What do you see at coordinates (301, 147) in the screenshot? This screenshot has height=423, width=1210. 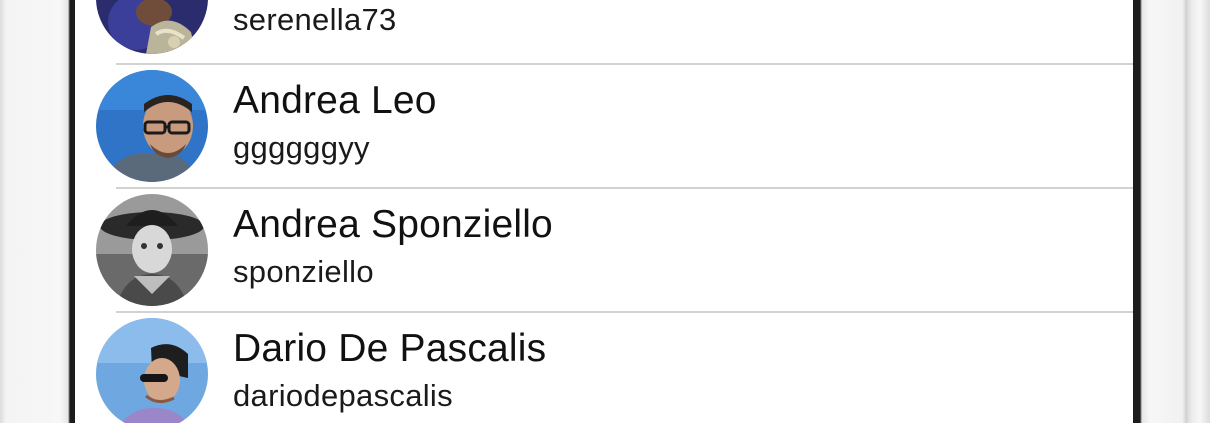 I see `contact-username: ggggggyy` at bounding box center [301, 147].